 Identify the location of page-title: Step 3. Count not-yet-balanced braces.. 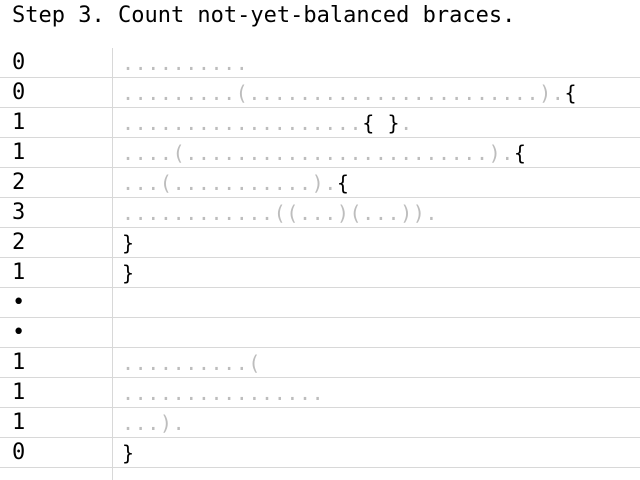
(264, 15).